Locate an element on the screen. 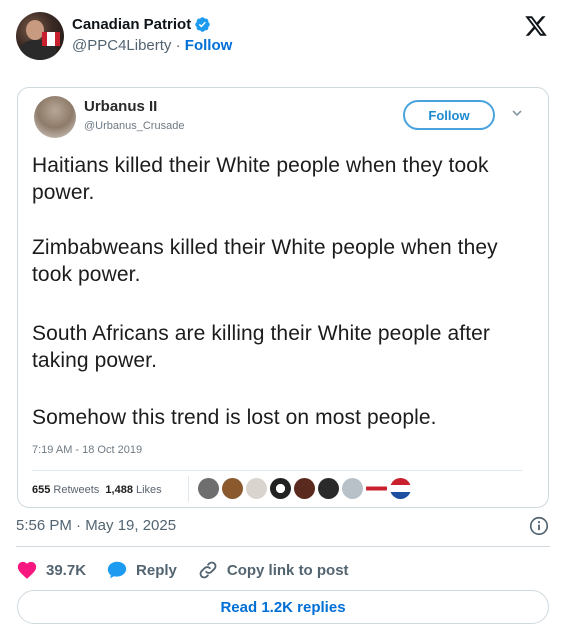 Image resolution: width=566 pixels, height=640 pixels. verified-badge-icon is located at coordinates (202, 24).